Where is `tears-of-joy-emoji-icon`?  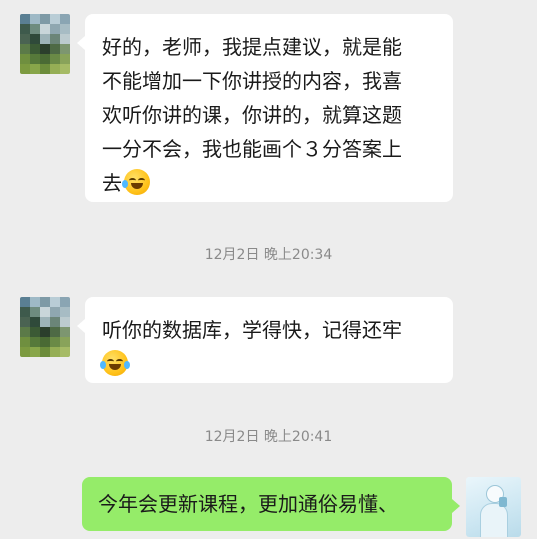 tears-of-joy-emoji-icon is located at coordinates (115, 363).